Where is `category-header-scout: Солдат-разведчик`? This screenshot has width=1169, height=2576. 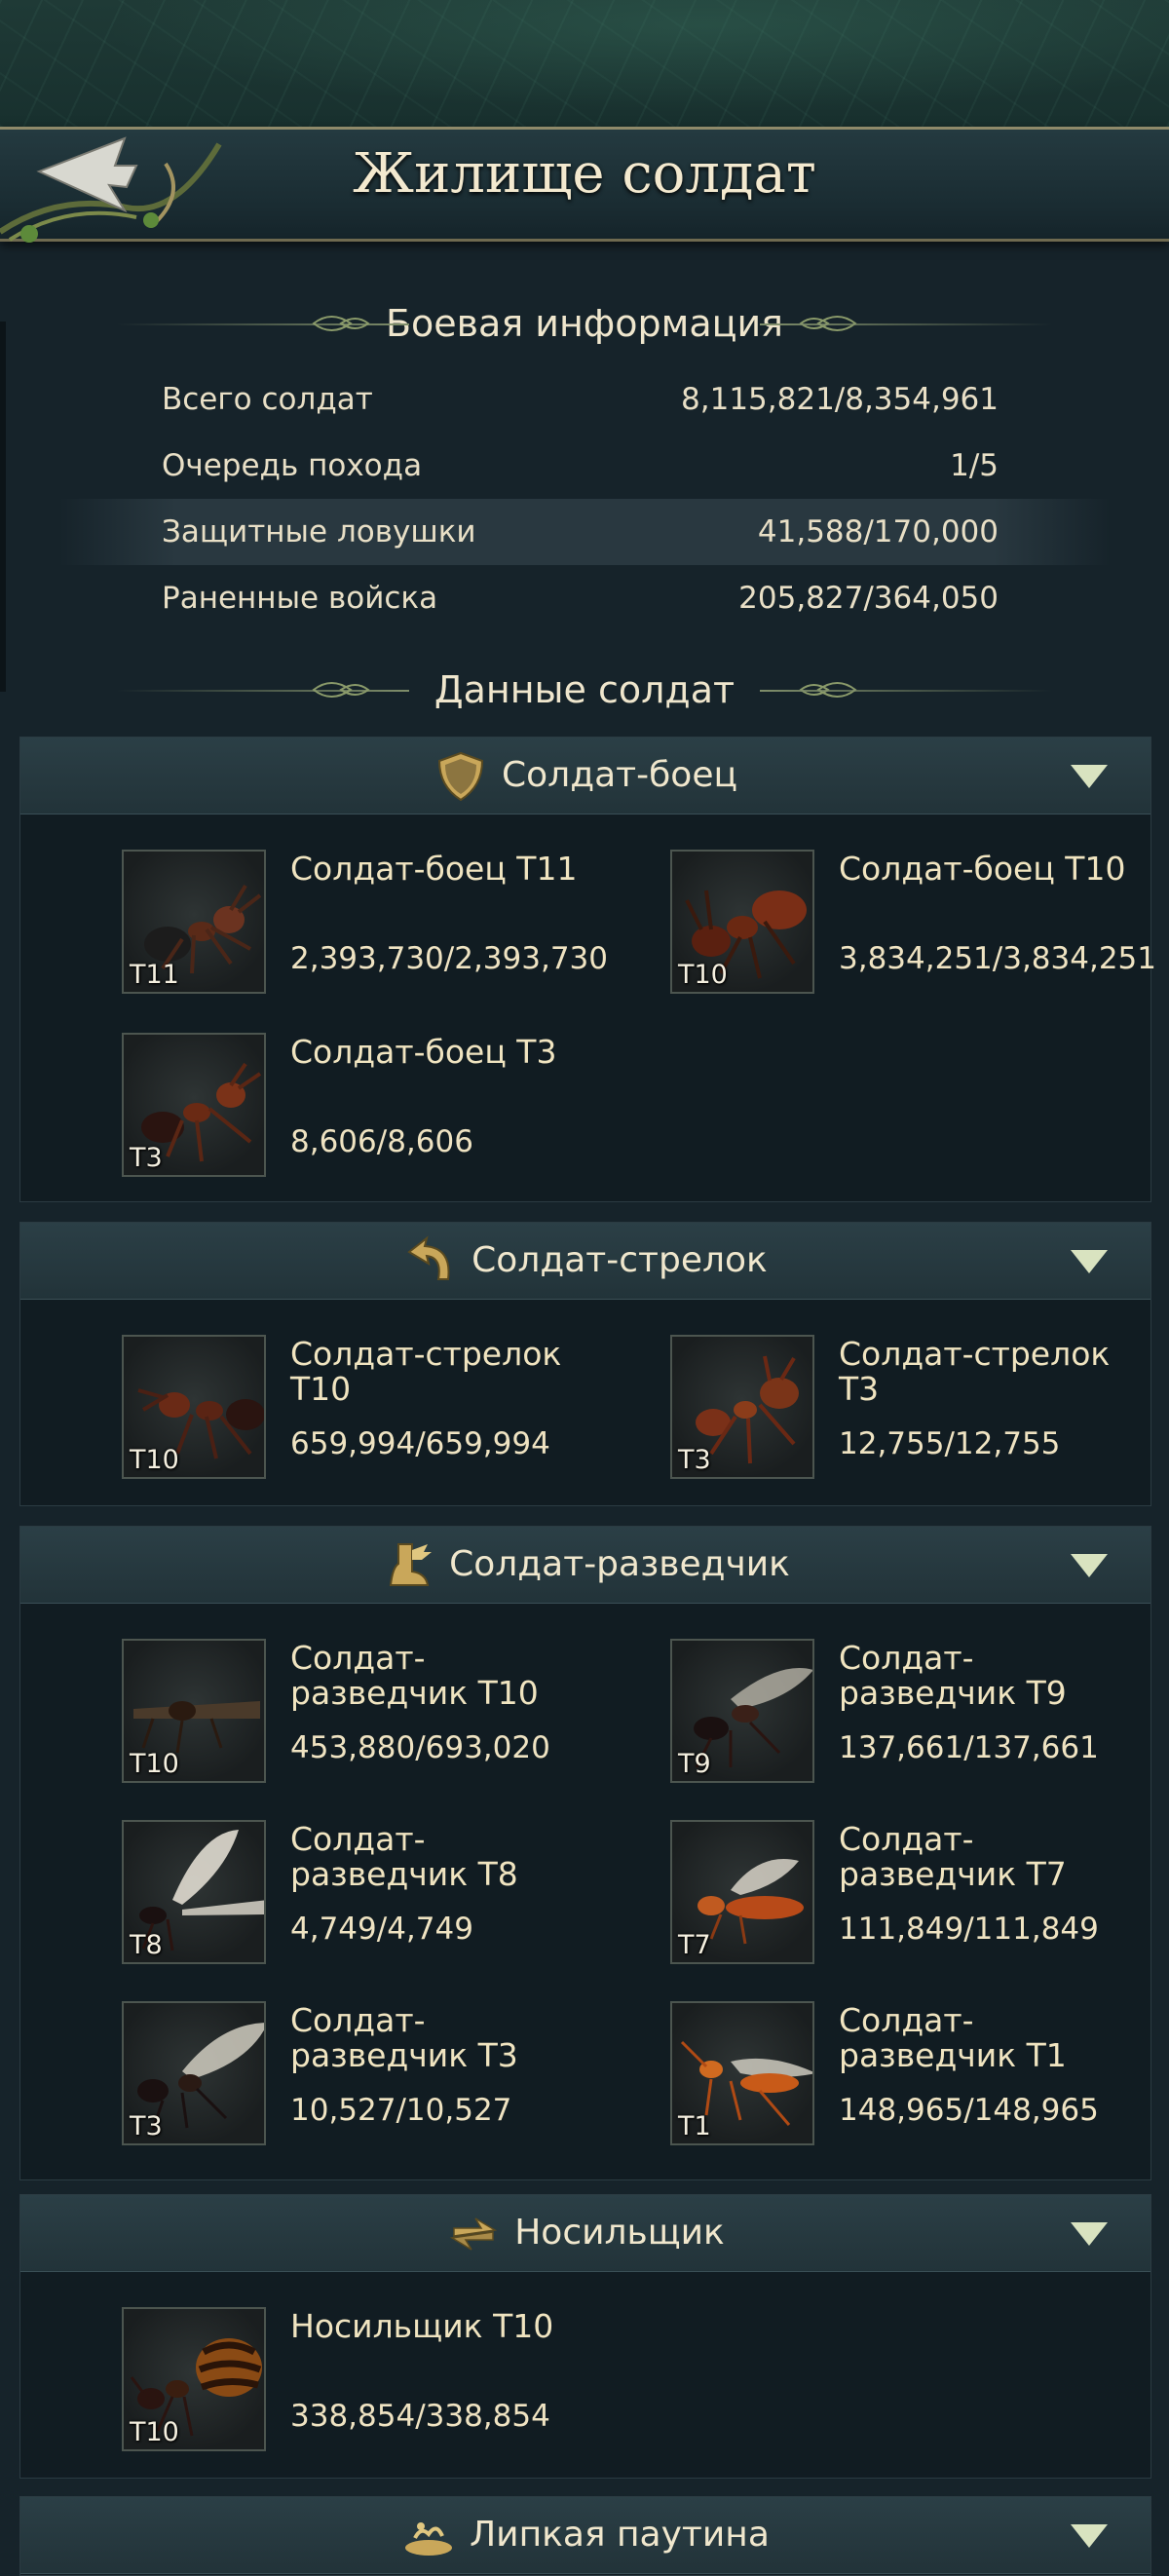 category-header-scout: Солдат-разведчик is located at coordinates (585, 1565).